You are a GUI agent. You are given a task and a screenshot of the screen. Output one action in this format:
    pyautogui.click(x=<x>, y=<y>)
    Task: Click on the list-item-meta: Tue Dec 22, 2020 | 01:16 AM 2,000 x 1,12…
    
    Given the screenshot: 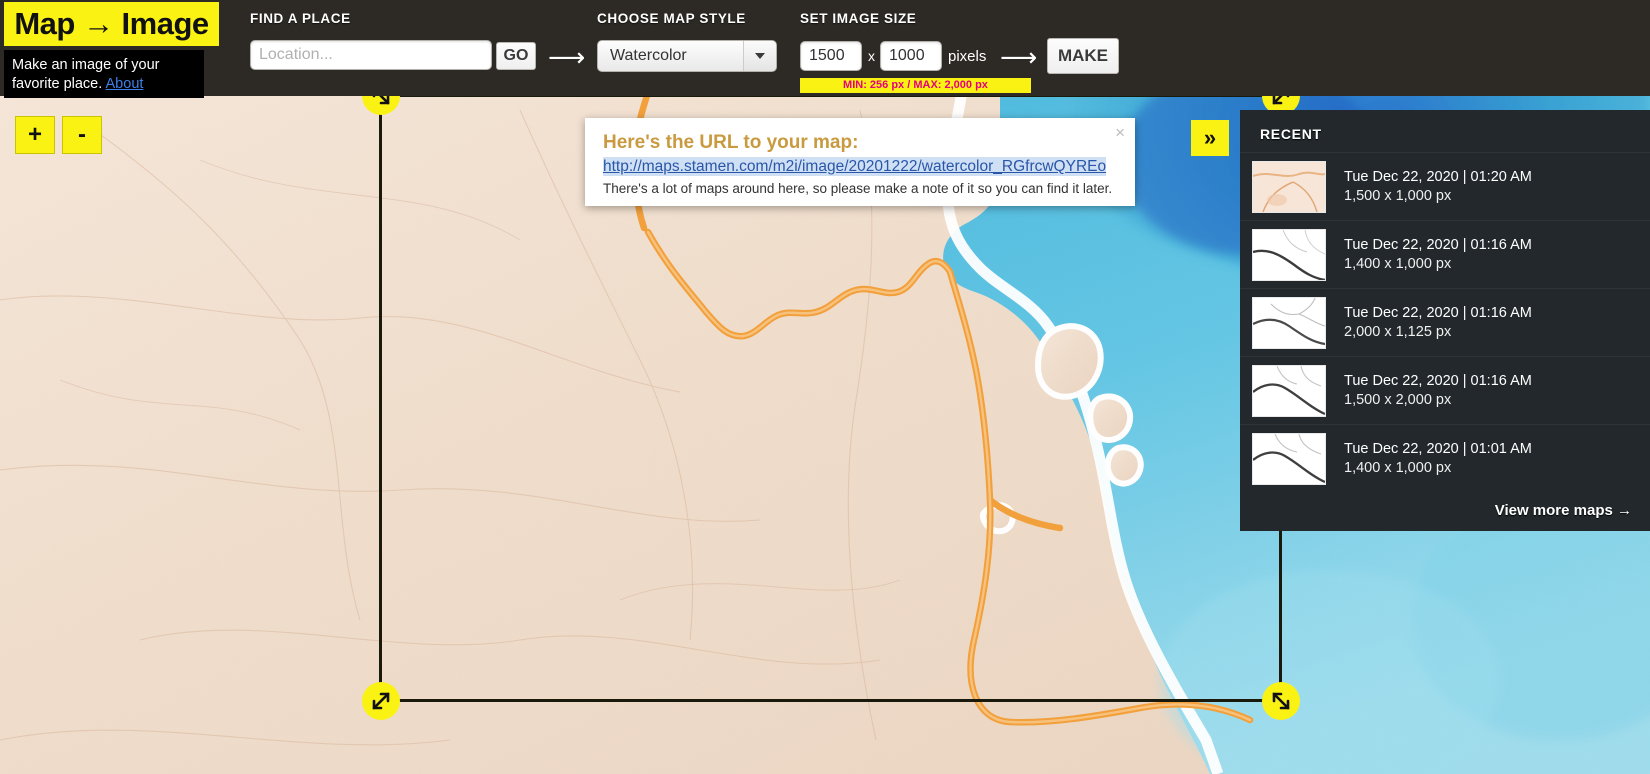 What is the action you would take?
    pyautogui.click(x=1438, y=323)
    